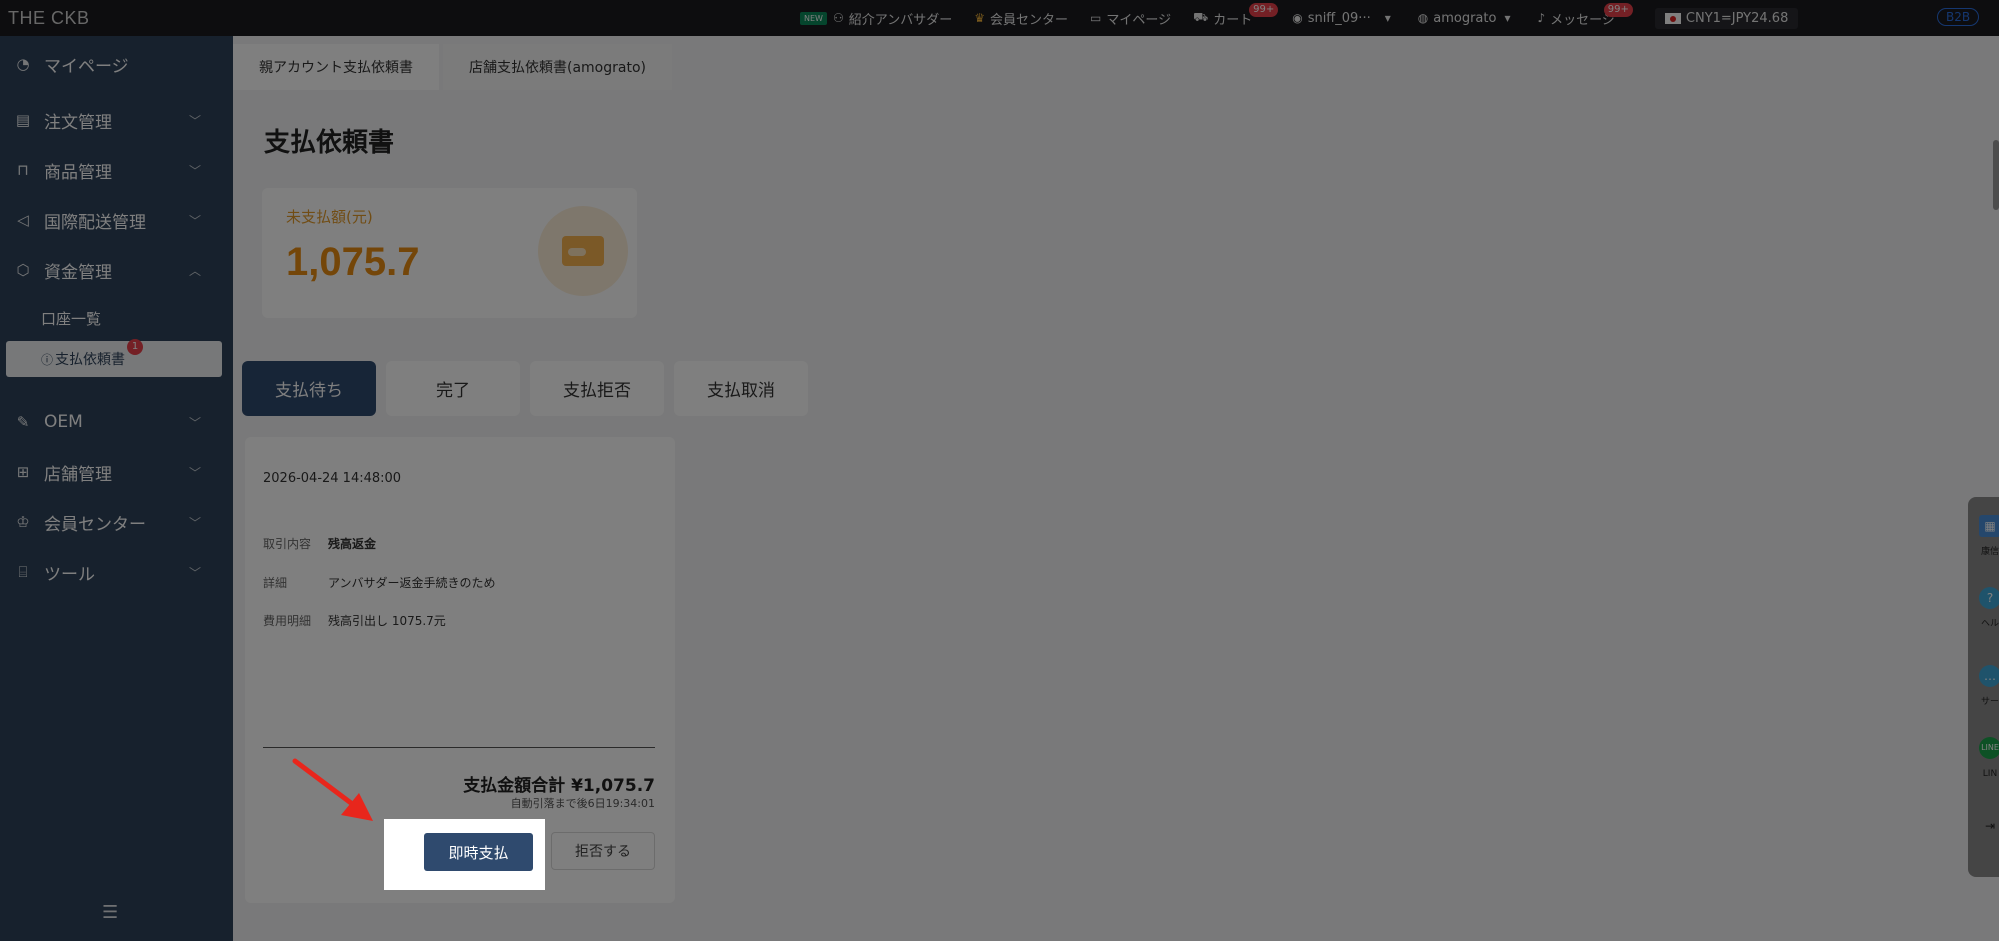 The image size is (1999, 941). Describe the element at coordinates (1989, 598) in the screenshot. I see `help-icon: ?` at that location.